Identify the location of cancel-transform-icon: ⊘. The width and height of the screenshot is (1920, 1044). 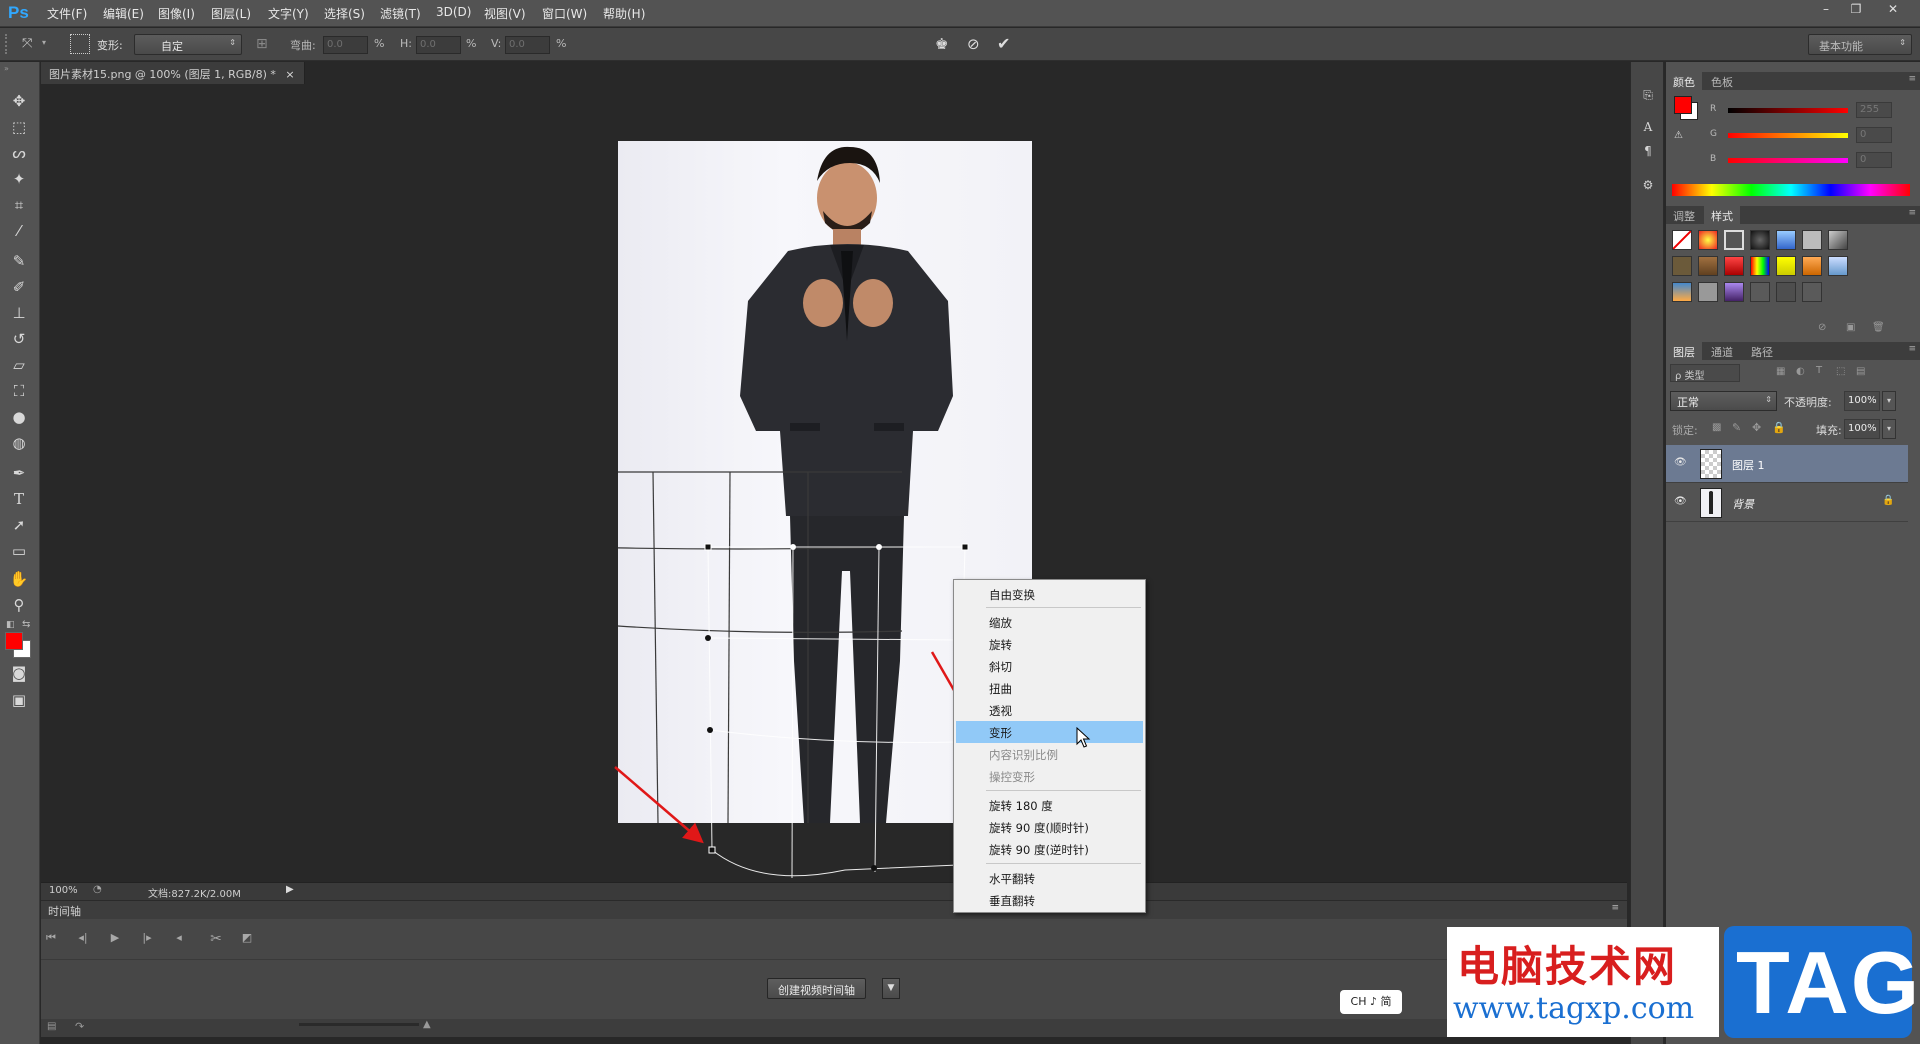
(973, 44).